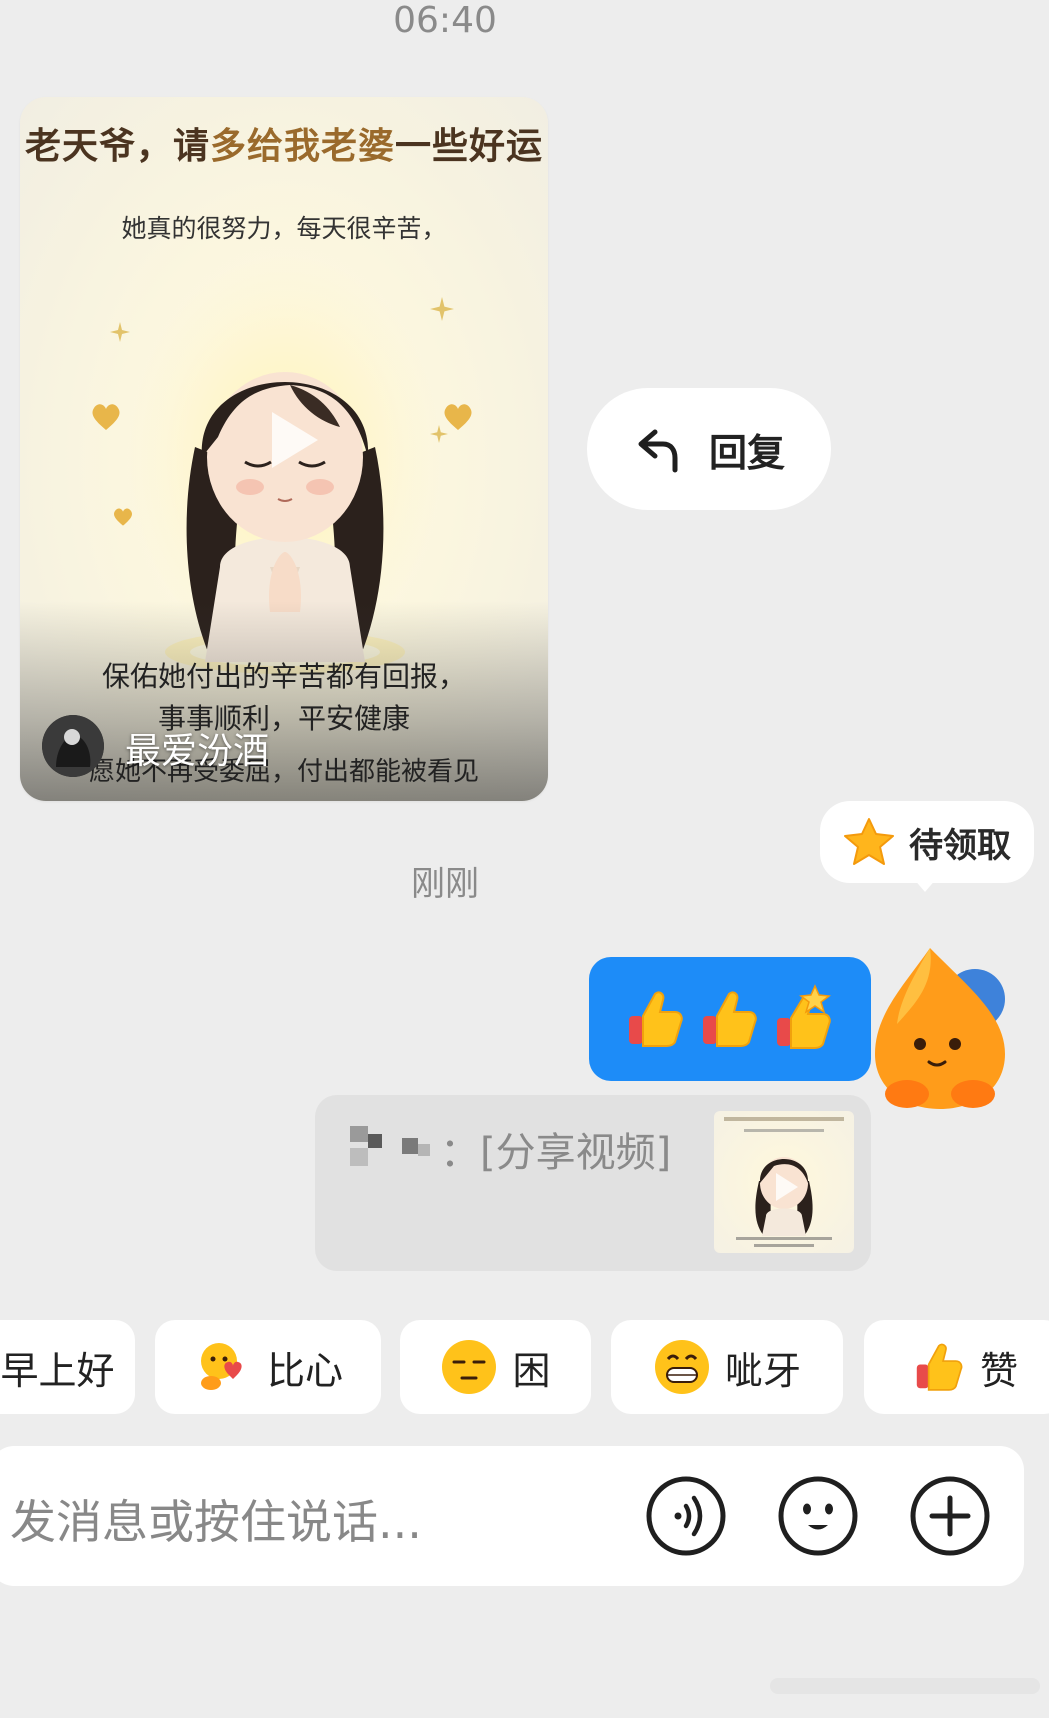  I want to click on reply-label: 回复, so click(746, 452).